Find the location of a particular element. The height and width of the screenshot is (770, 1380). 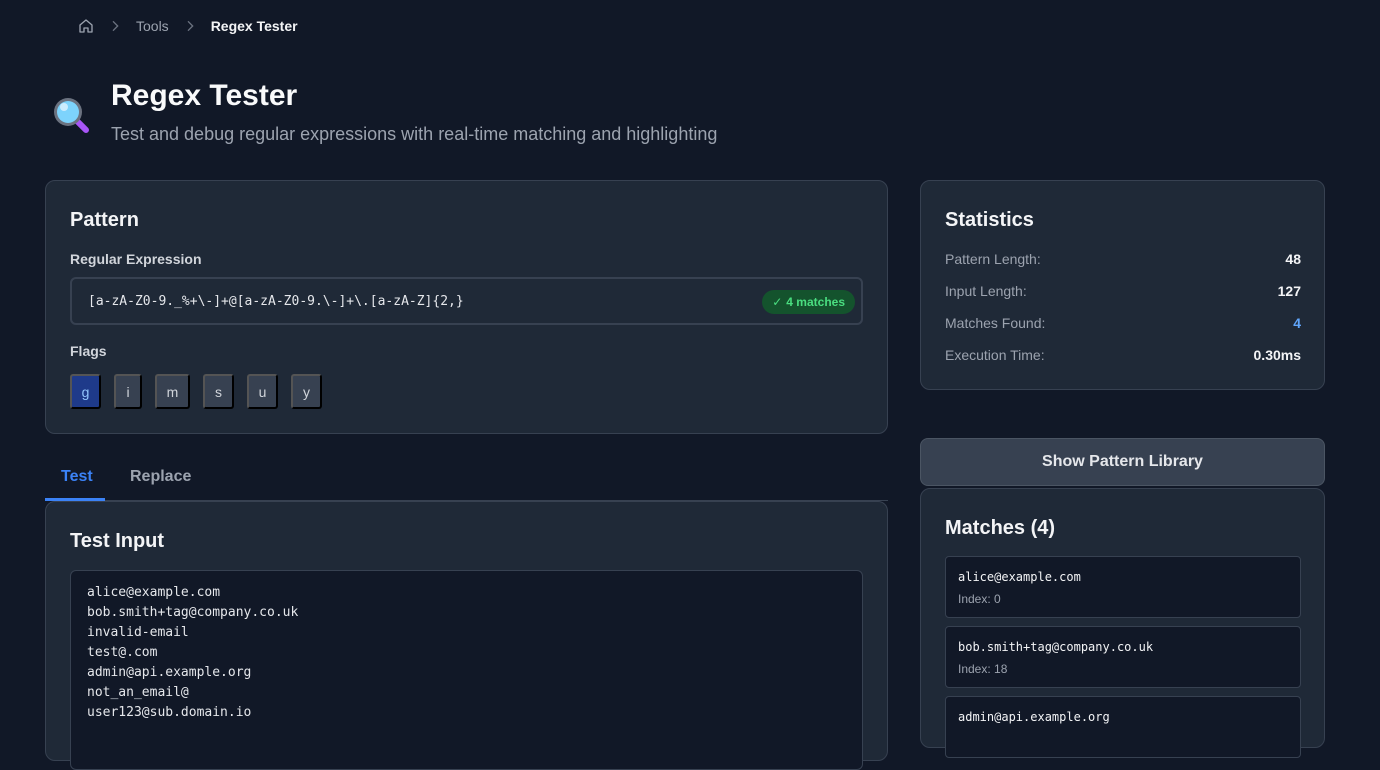

match-text: admin@api.example.org is located at coordinates (1034, 717).